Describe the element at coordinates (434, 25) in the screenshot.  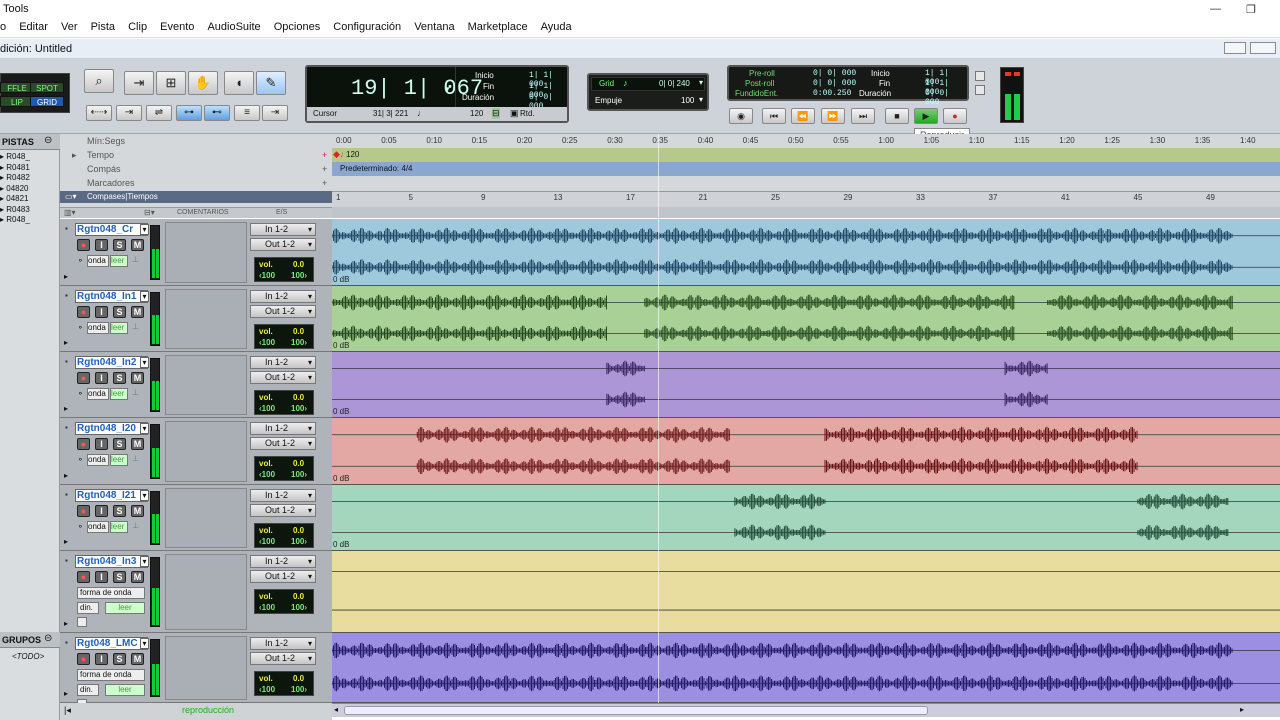
I see `menu-item: Ventana` at that location.